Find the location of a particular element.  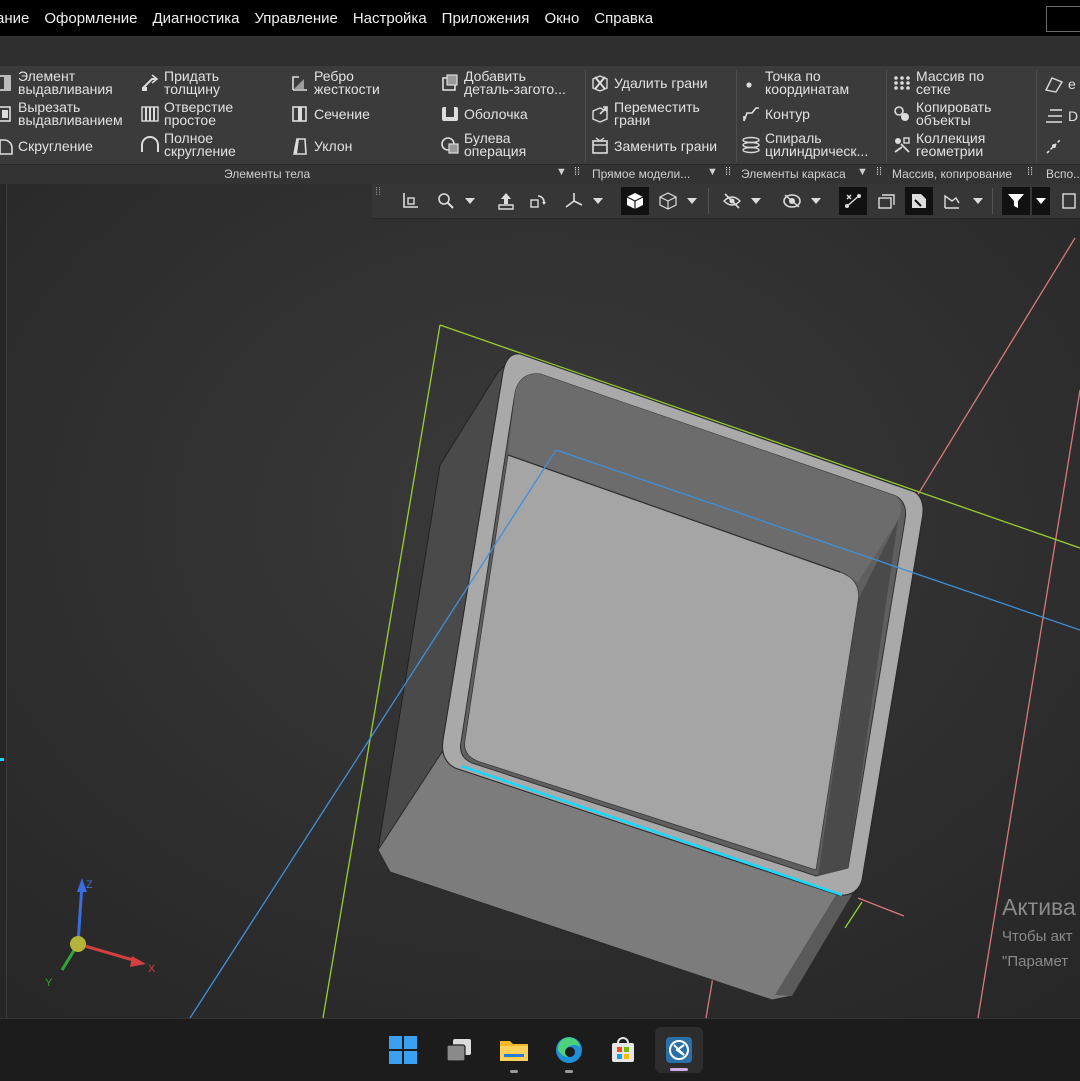

menu-item-window: Окно is located at coordinates (562, 18).